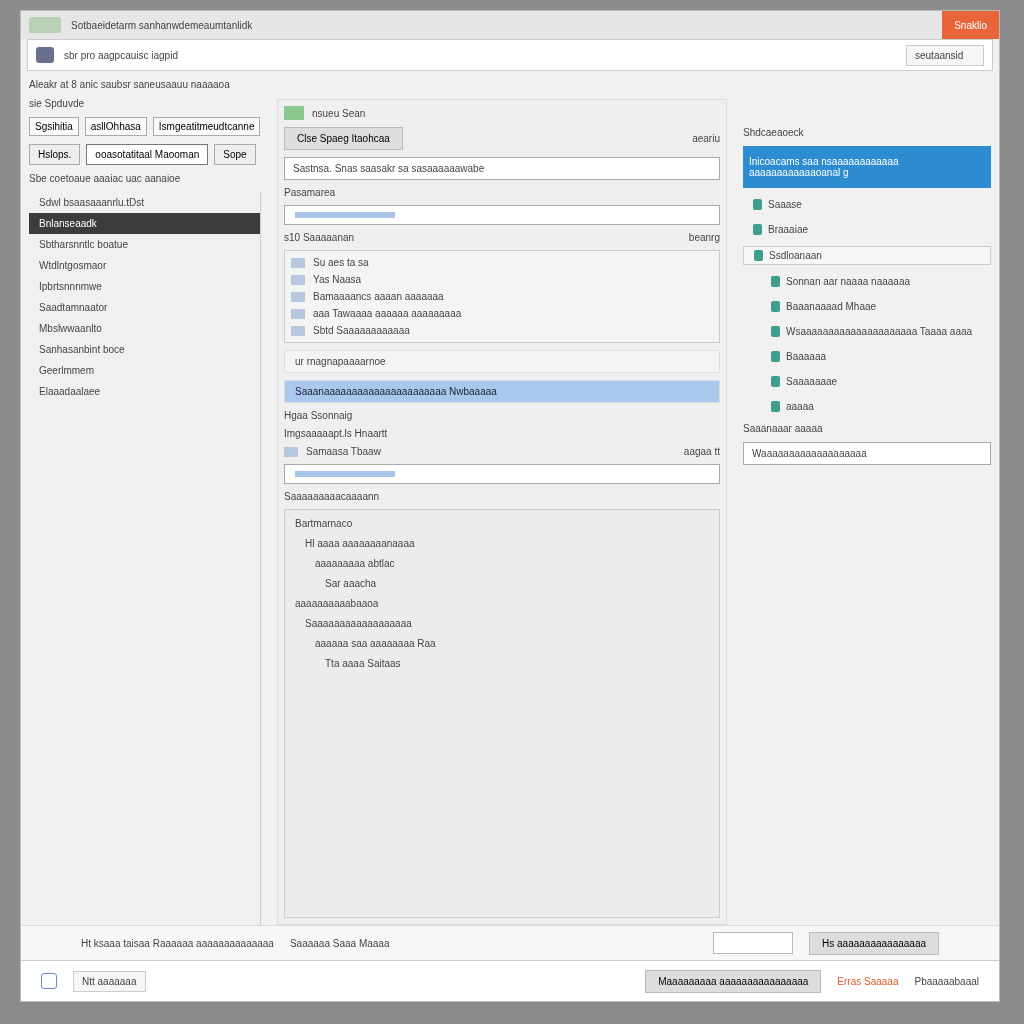 The image size is (1024, 1024). I want to click on panel-heading: Aleakr at 8 anic saubsr saneusaauu naaaaoa, so click(130, 84).